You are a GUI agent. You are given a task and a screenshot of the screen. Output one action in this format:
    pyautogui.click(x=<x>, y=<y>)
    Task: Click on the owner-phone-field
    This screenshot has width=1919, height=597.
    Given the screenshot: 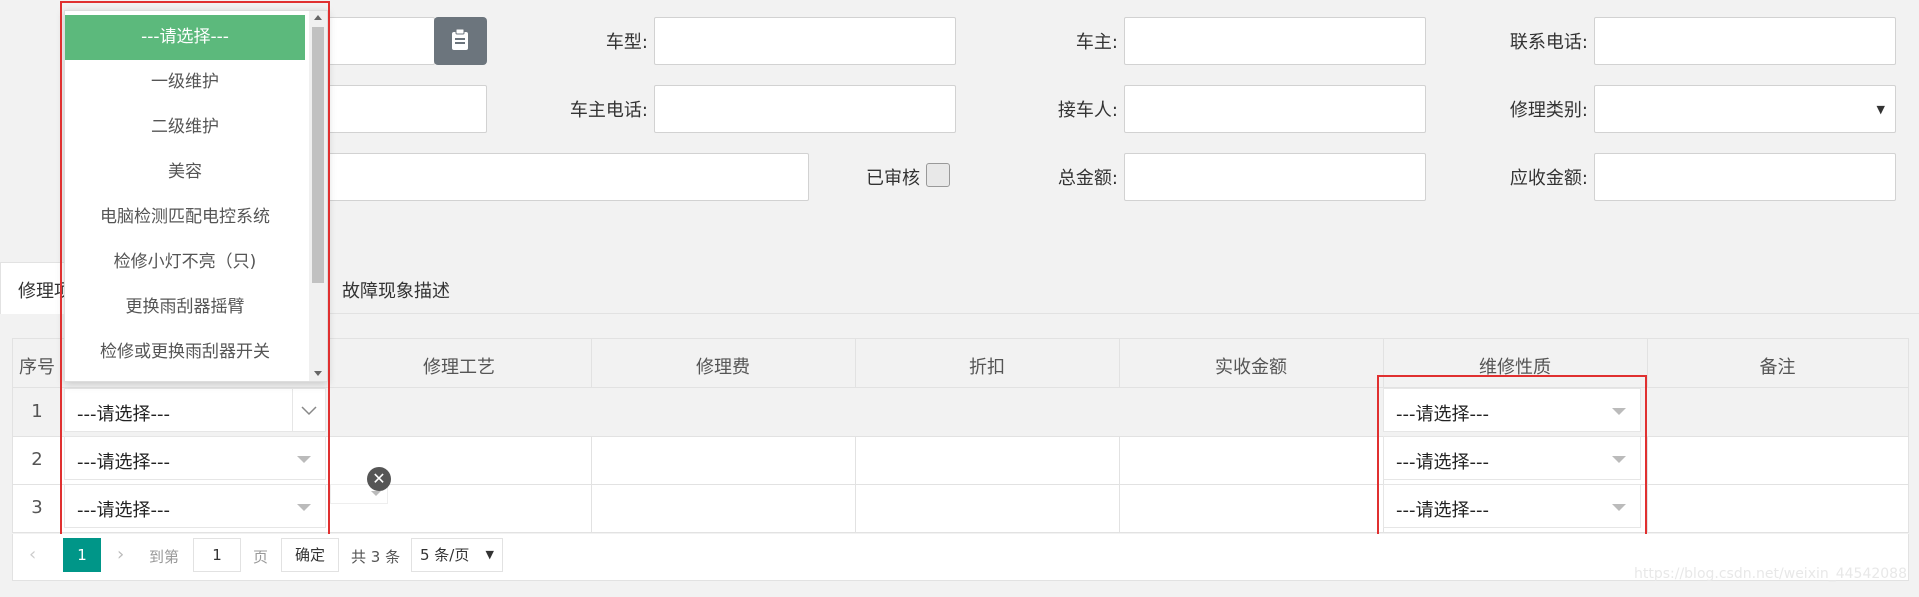 What is the action you would take?
    pyautogui.click(x=805, y=109)
    